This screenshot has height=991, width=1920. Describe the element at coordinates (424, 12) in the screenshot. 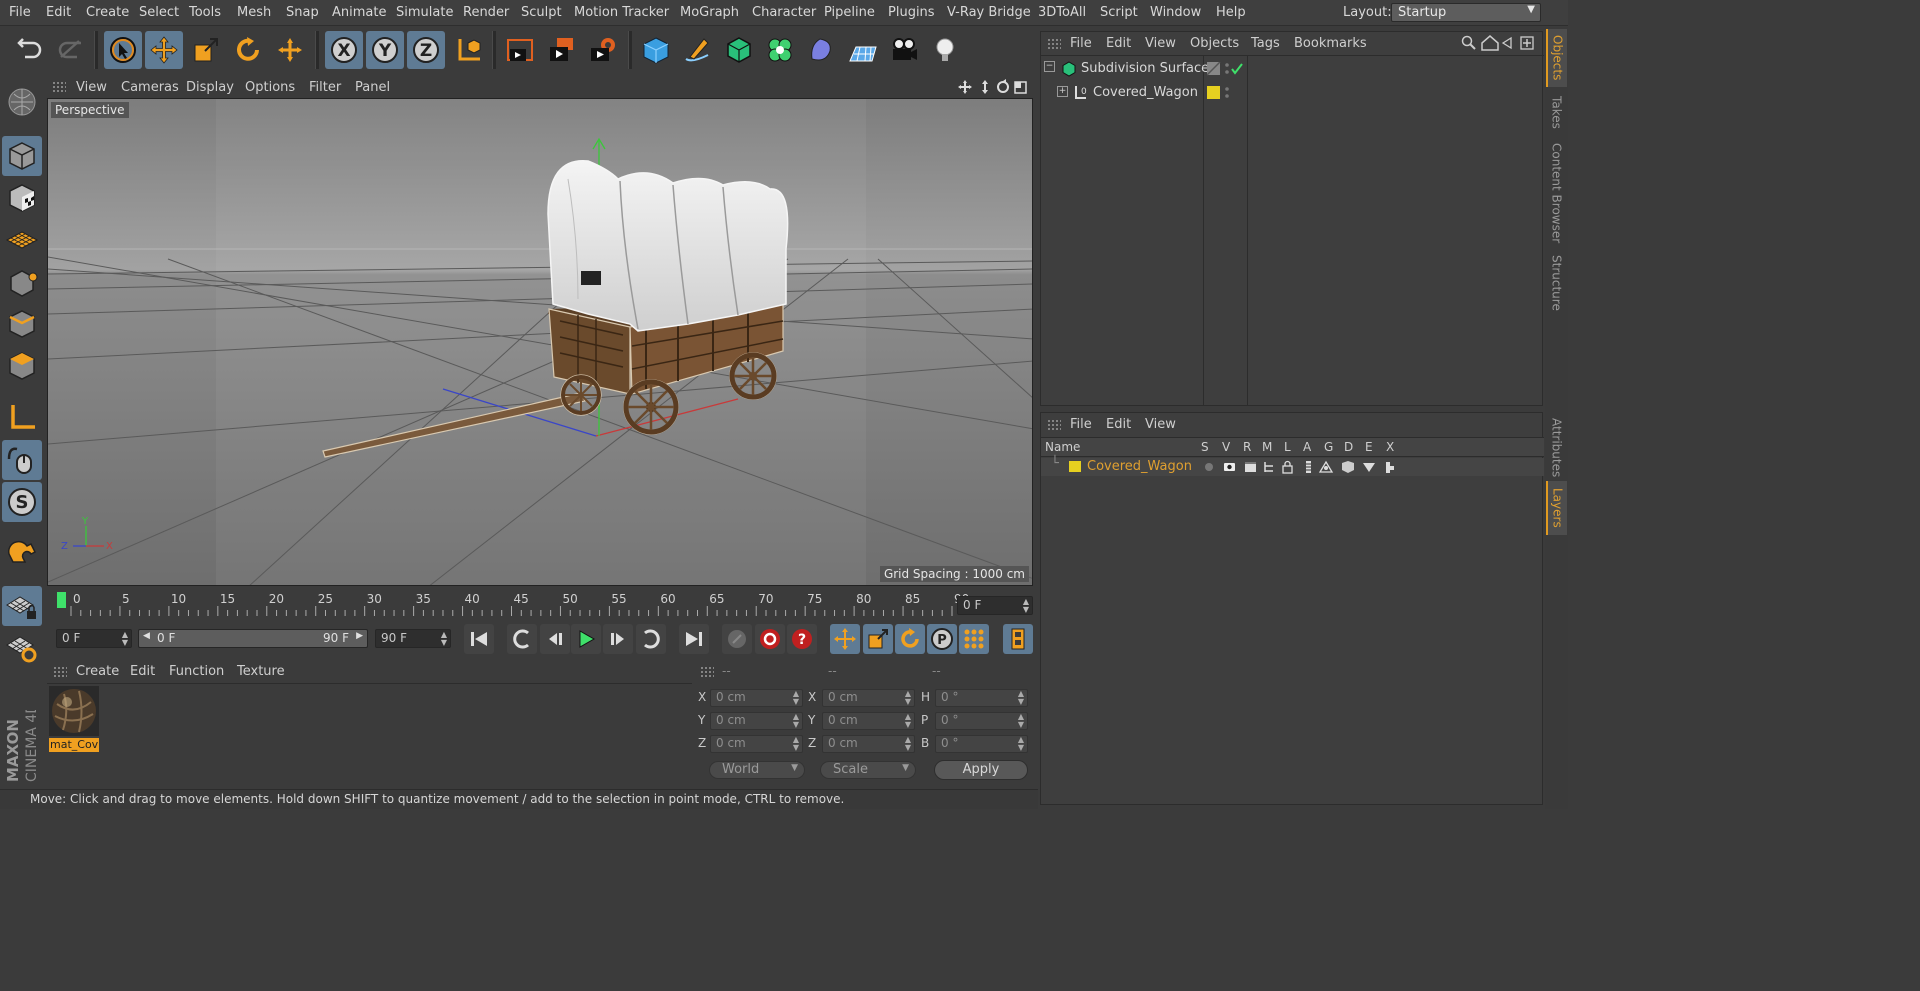

I see `menu-simulate: Simulate` at that location.